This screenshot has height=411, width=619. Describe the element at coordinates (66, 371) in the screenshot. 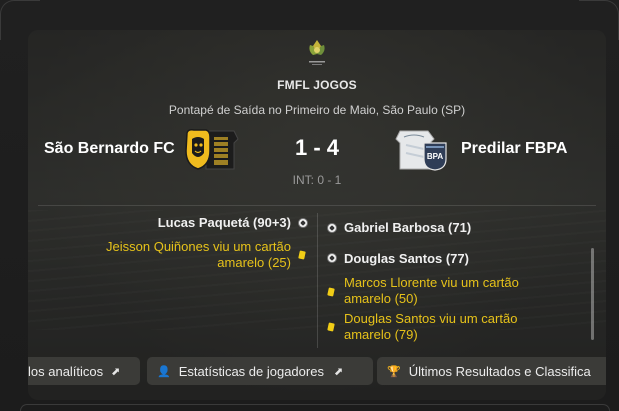

I see `analytics-button-label: los analíticos` at that location.